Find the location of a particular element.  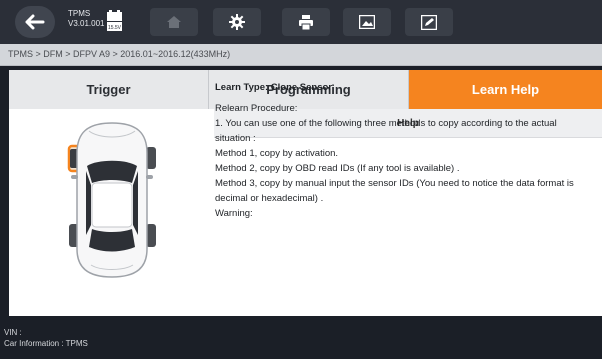

edit-button is located at coordinates (429, 22).